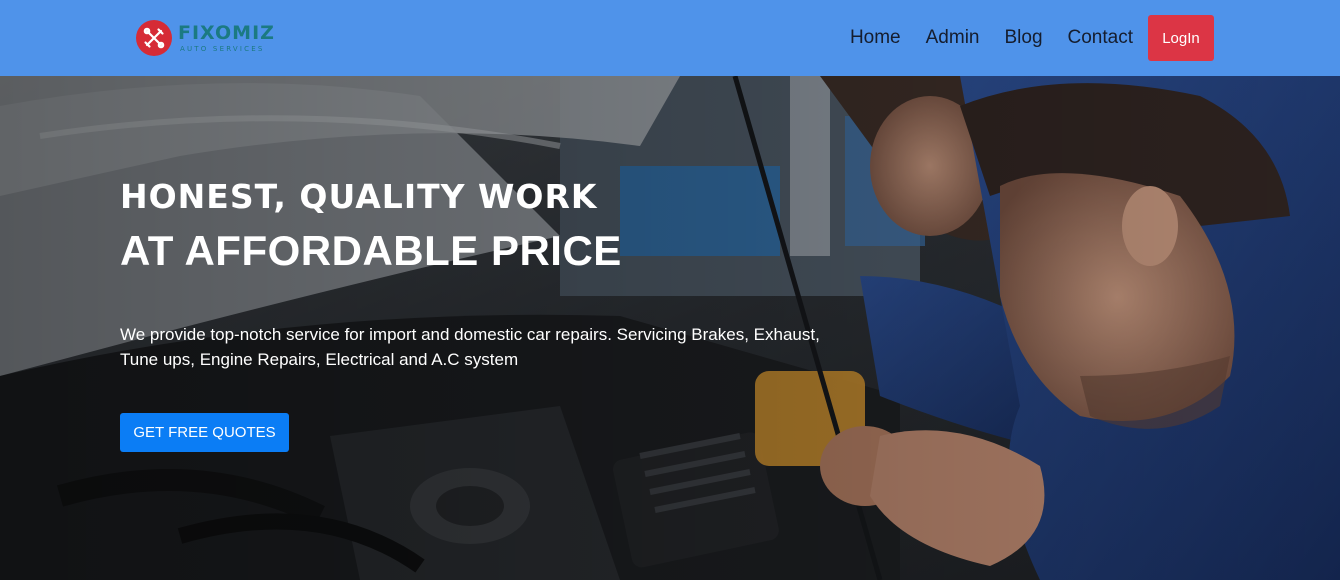 This screenshot has width=1340, height=580. I want to click on nav-link-contact: Contact, so click(1100, 38).